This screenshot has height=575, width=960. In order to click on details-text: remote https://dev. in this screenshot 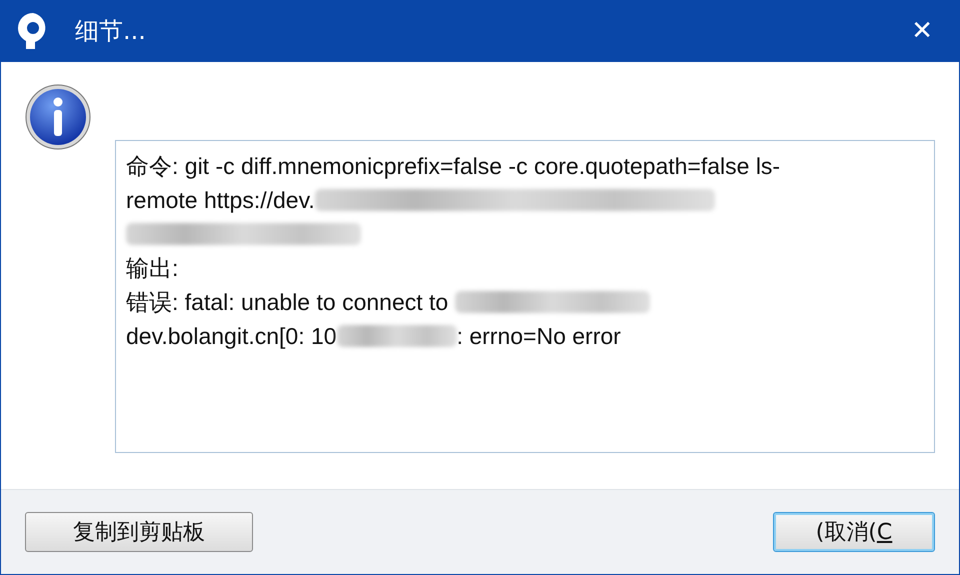, I will do `click(220, 200)`.